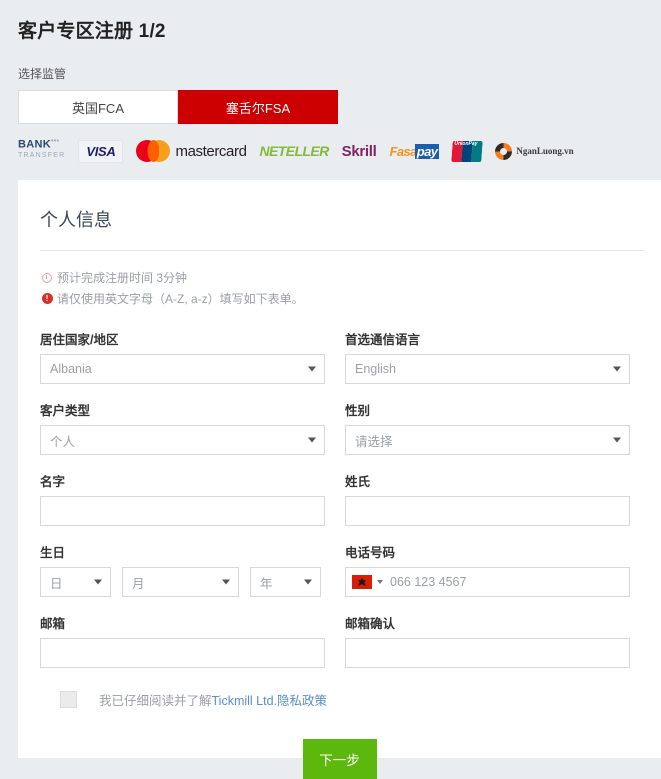  I want to click on birthday-year-select: 年, so click(285, 582).